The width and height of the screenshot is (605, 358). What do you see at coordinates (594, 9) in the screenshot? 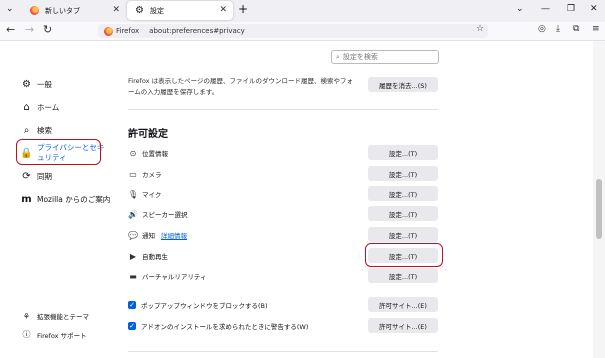
I see `close-window-icon: ✕` at bounding box center [594, 9].